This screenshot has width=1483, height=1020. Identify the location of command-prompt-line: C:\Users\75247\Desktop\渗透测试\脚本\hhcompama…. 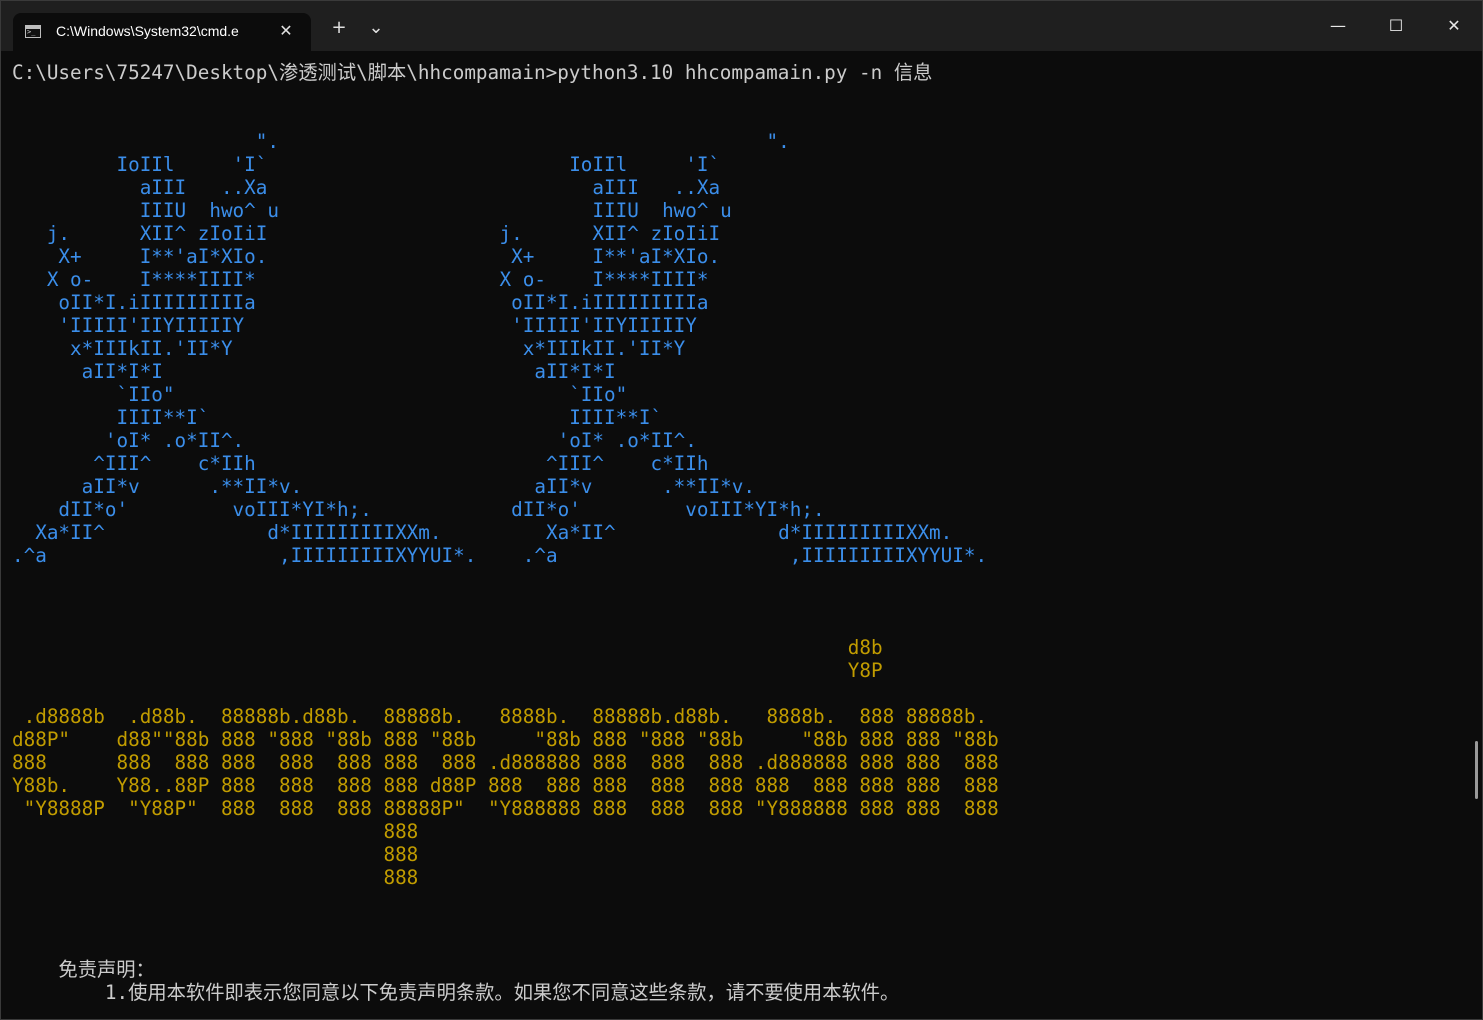
(472, 72).